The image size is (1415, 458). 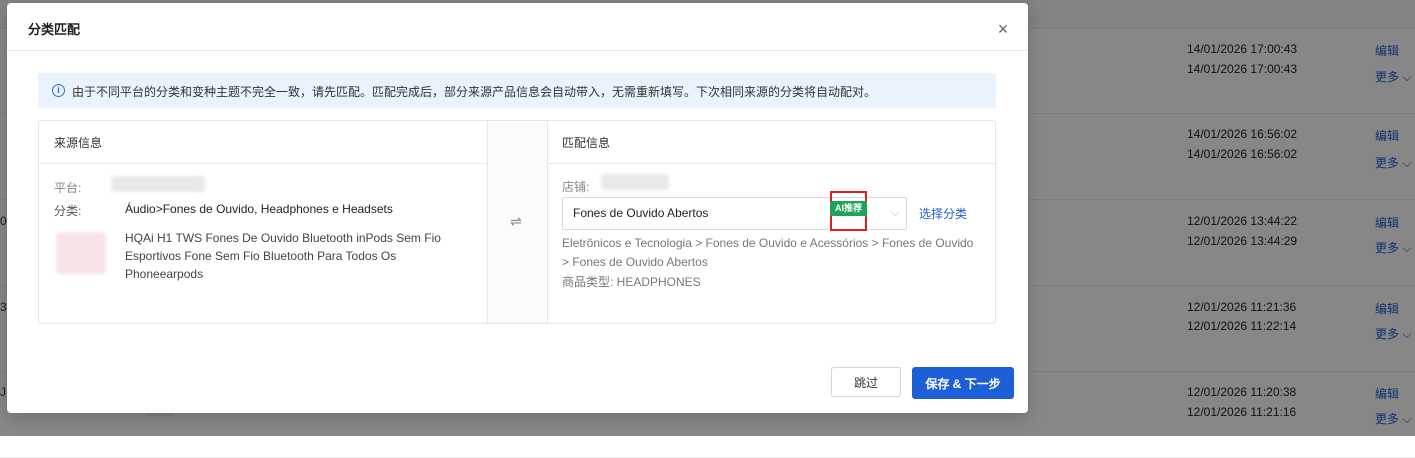 I want to click on category-label: 分类:, so click(x=68, y=211).